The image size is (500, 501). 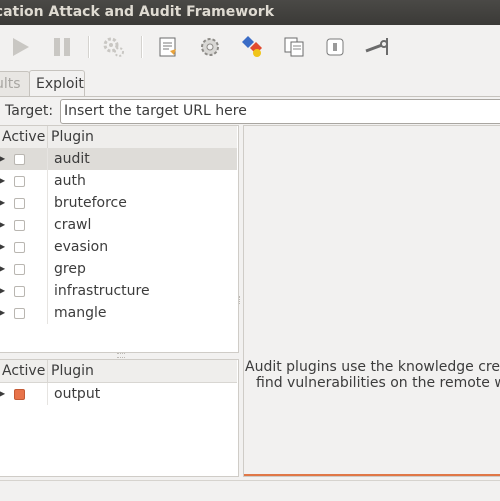 What do you see at coordinates (250, 83) in the screenshot?
I see `tab-strip: ults Exploit` at bounding box center [250, 83].